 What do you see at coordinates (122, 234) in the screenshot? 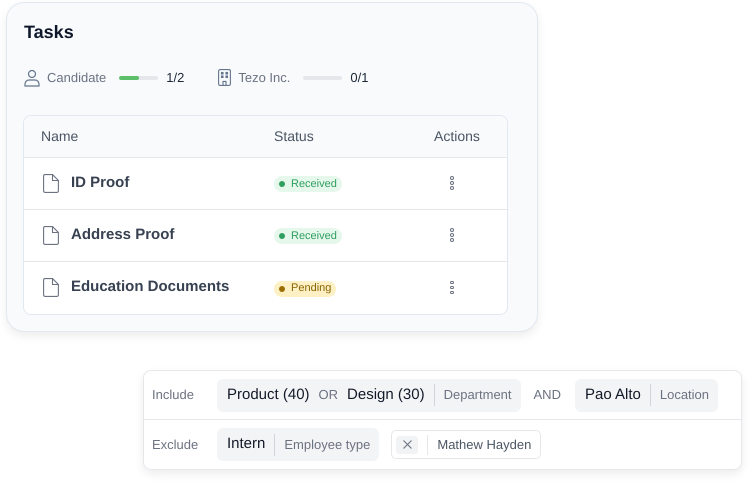
I see `document-name: Address Proof` at bounding box center [122, 234].